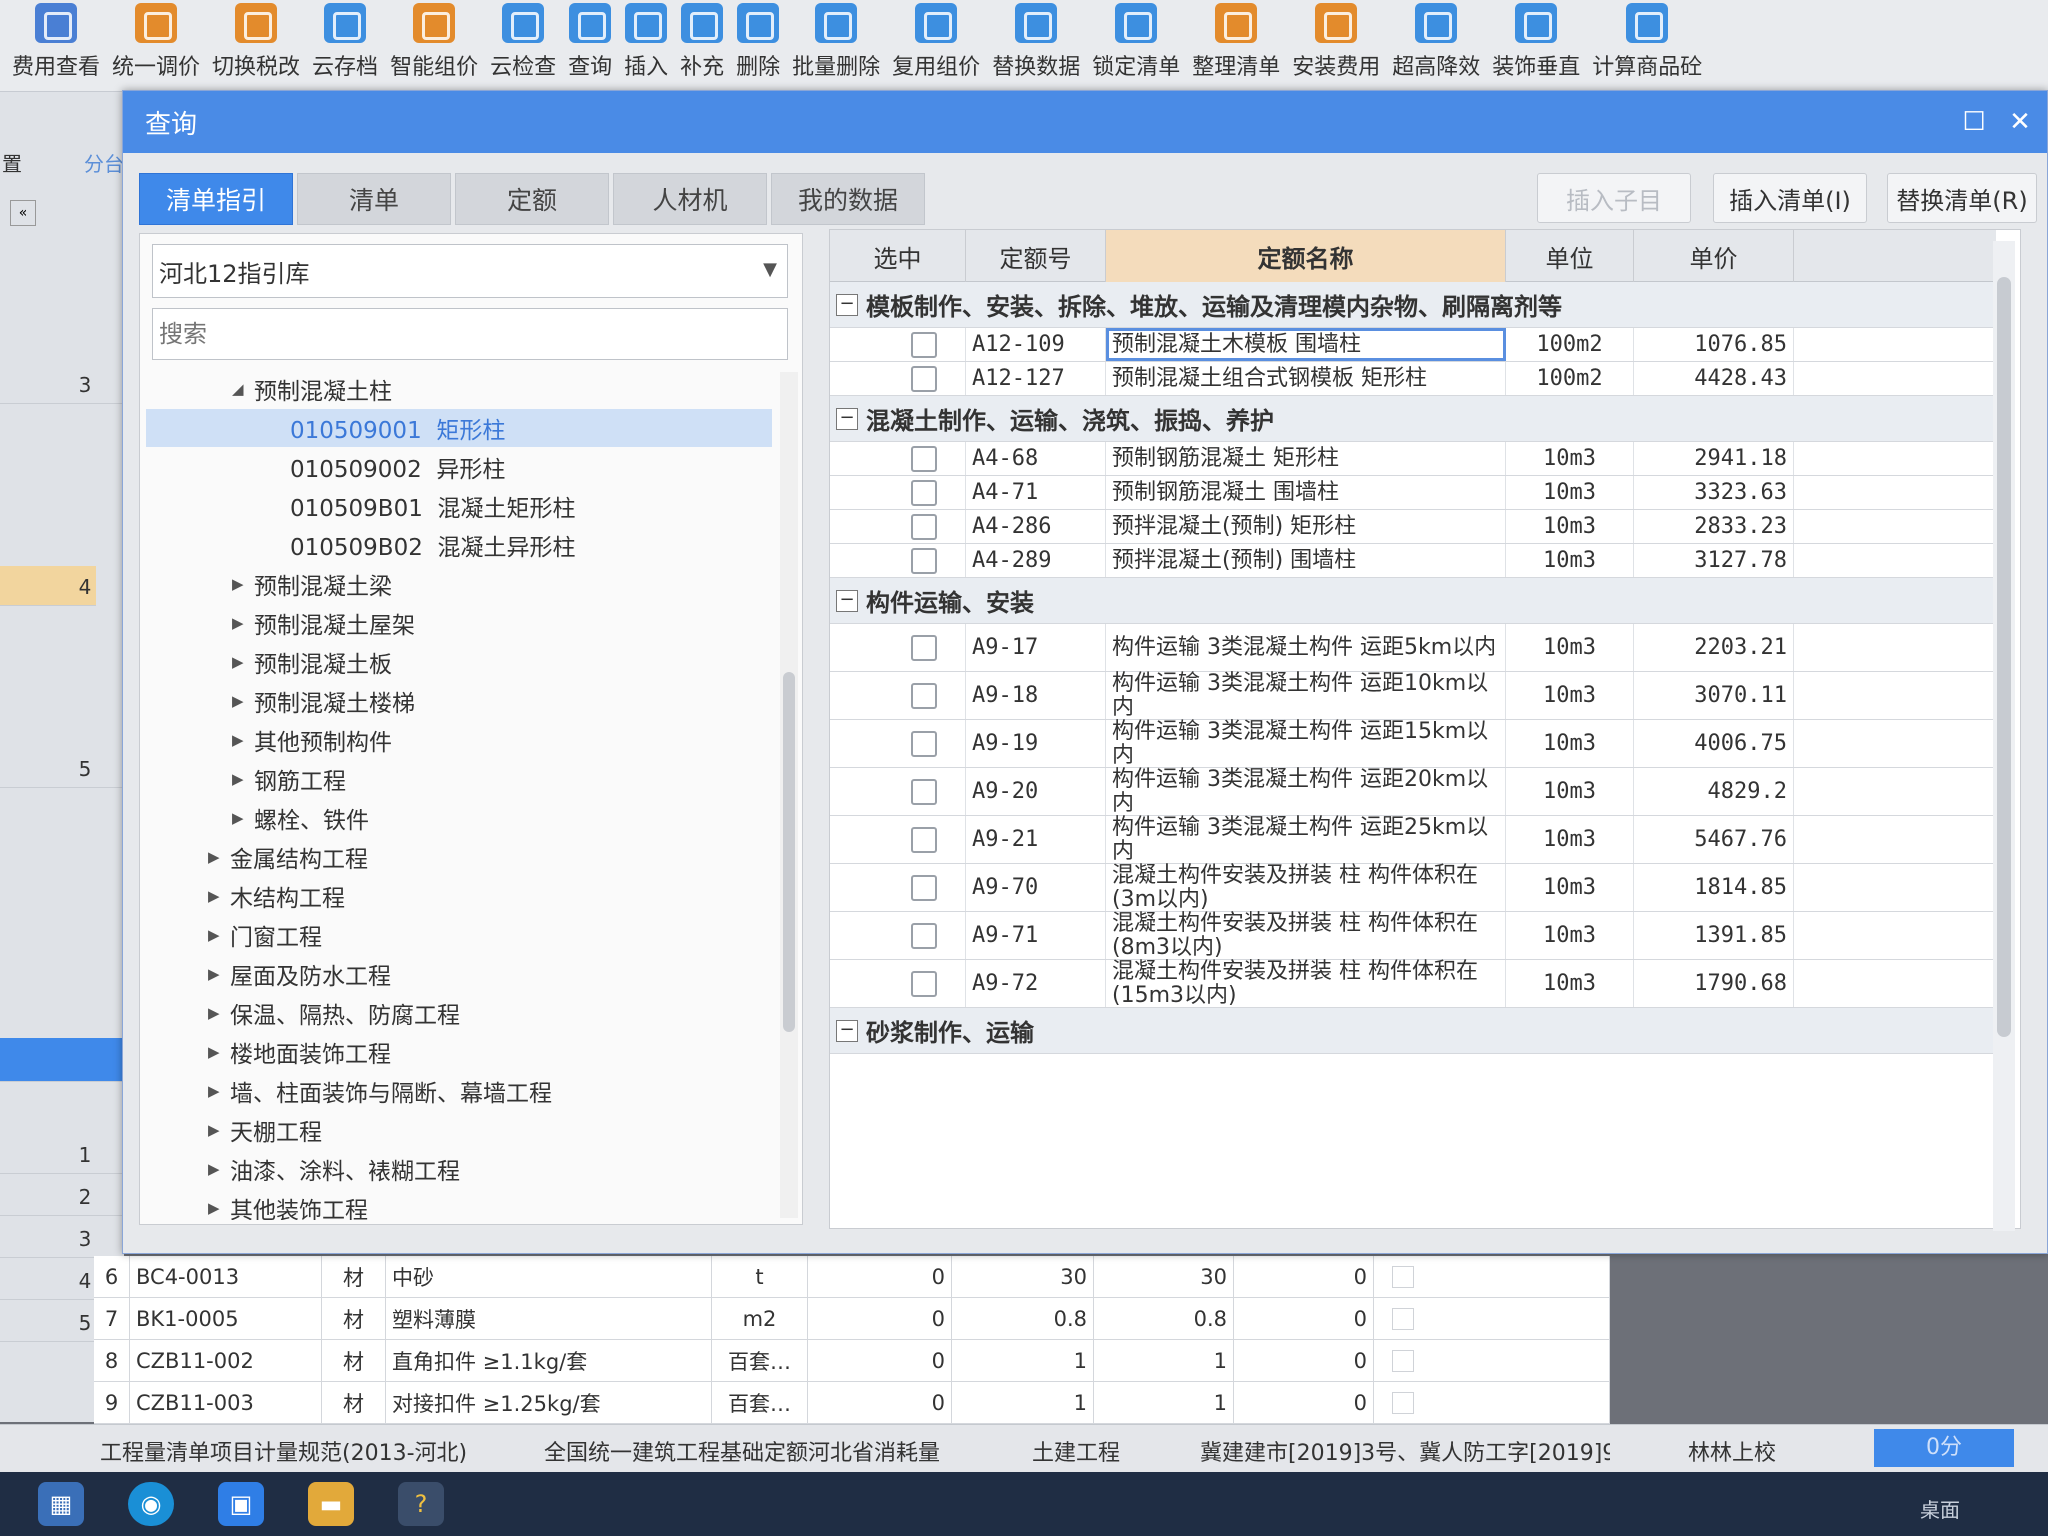  Describe the element at coordinates (936, 47) in the screenshot. I see `ribbon-button: 复用组价` at that location.